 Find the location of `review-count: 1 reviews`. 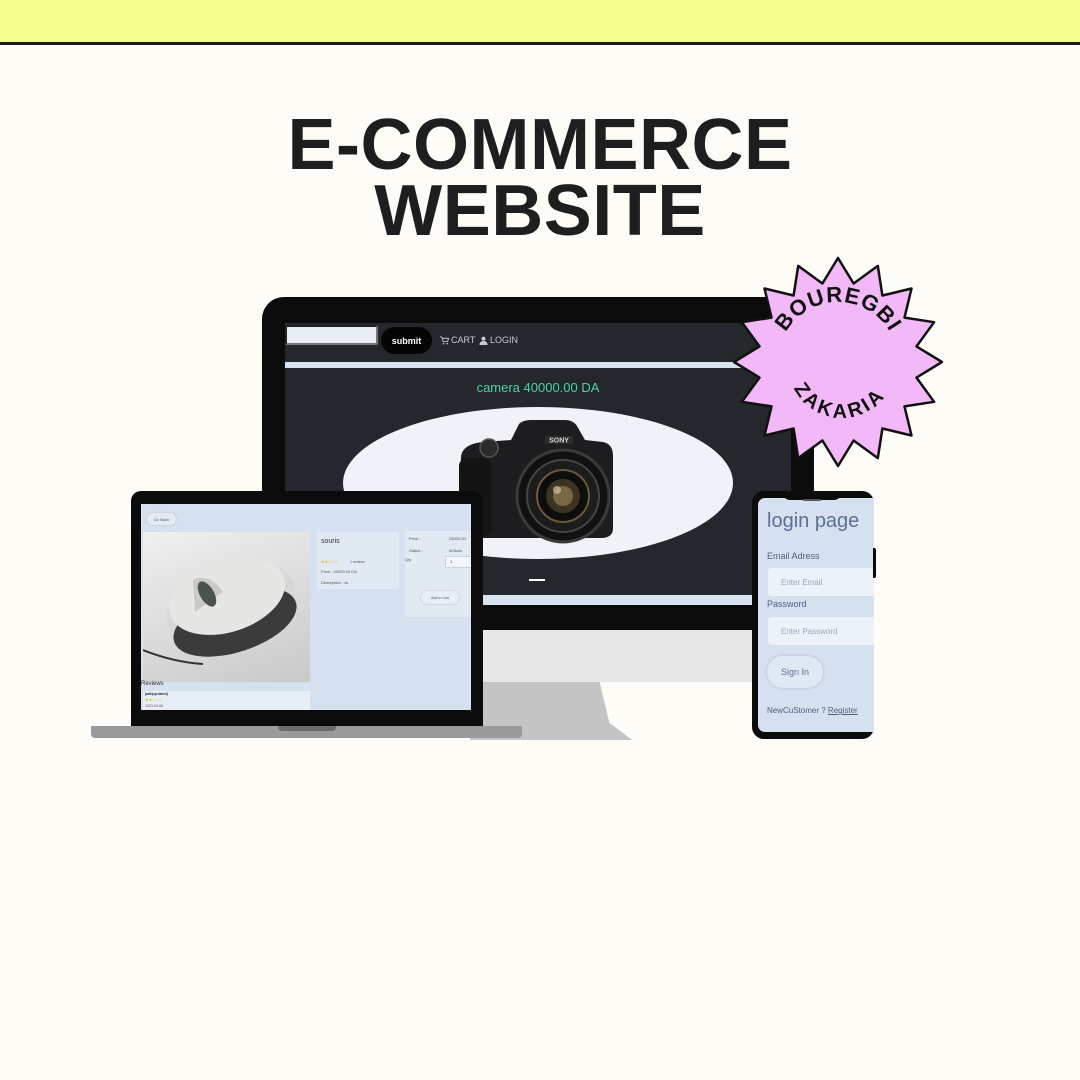

review-count: 1 reviews is located at coordinates (357, 562).